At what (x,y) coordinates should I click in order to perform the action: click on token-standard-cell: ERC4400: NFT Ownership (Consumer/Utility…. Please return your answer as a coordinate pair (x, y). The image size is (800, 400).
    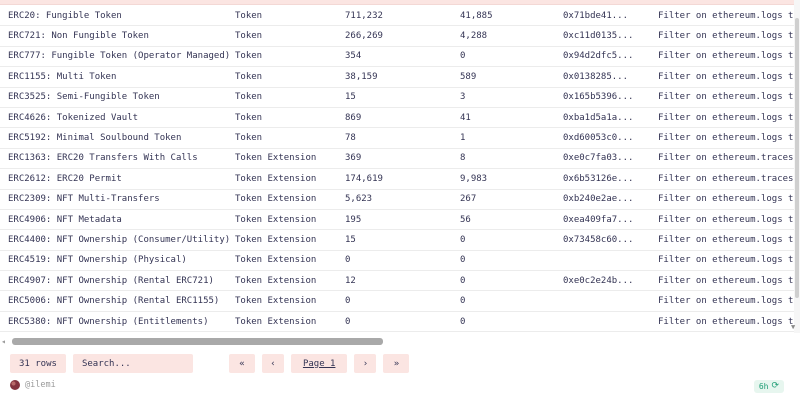
    Looking at the image, I should click on (119, 239).